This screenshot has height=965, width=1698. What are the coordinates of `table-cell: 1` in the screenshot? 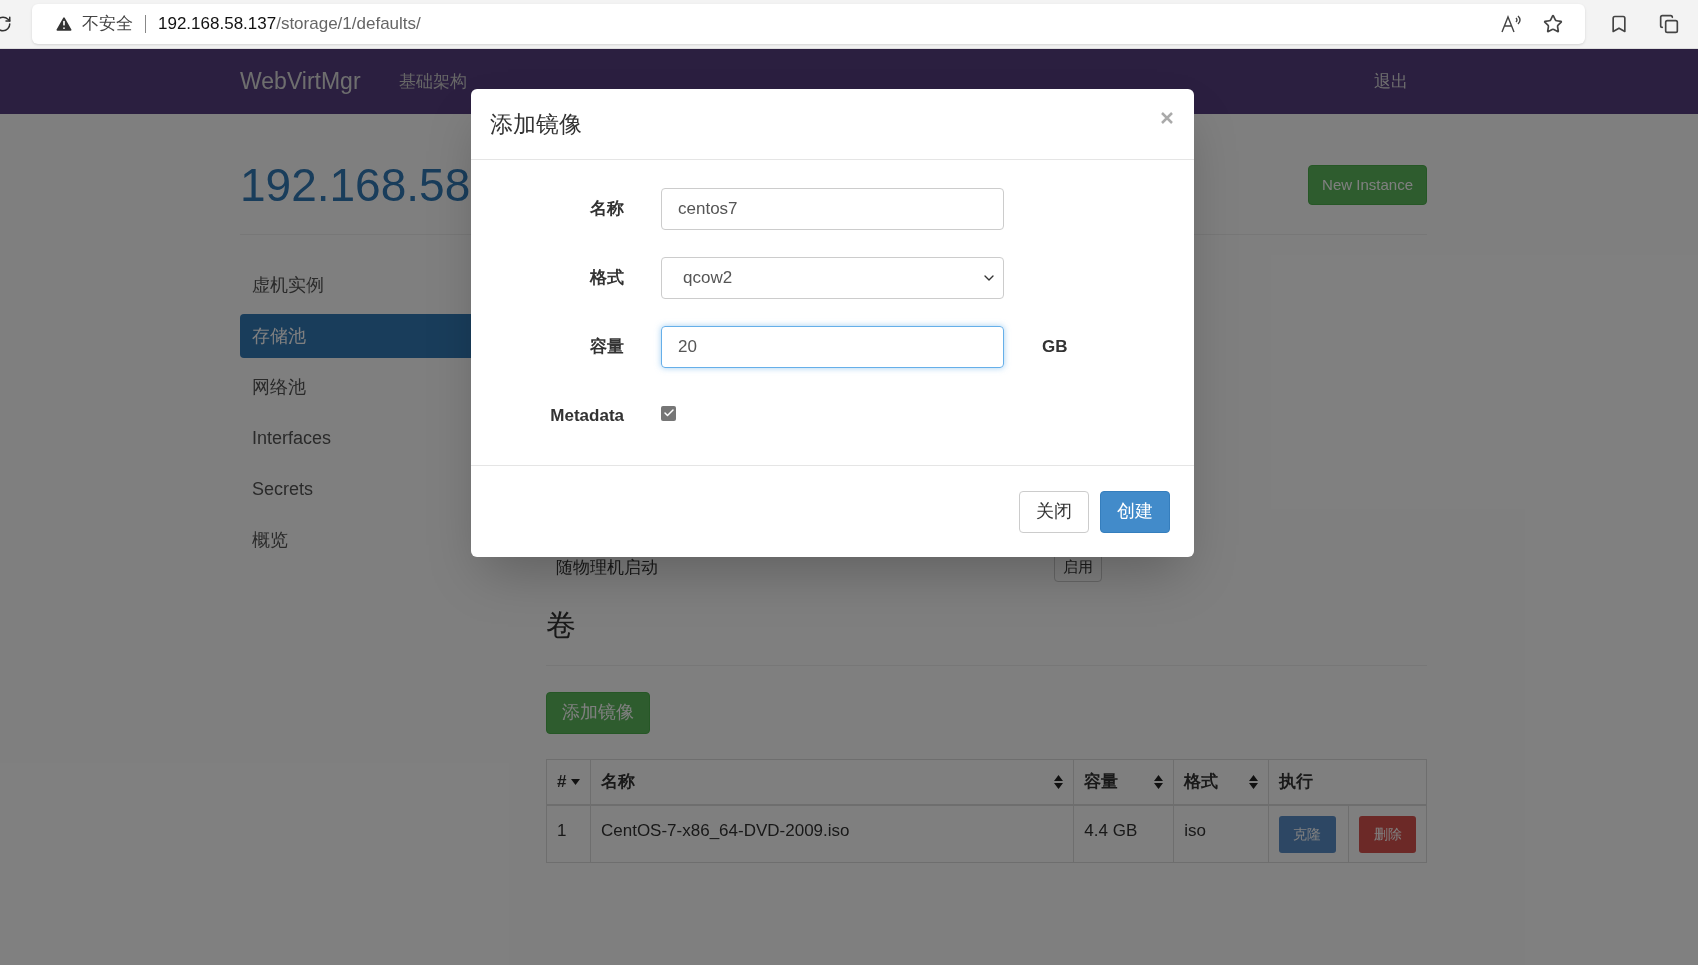 It's located at (568, 833).